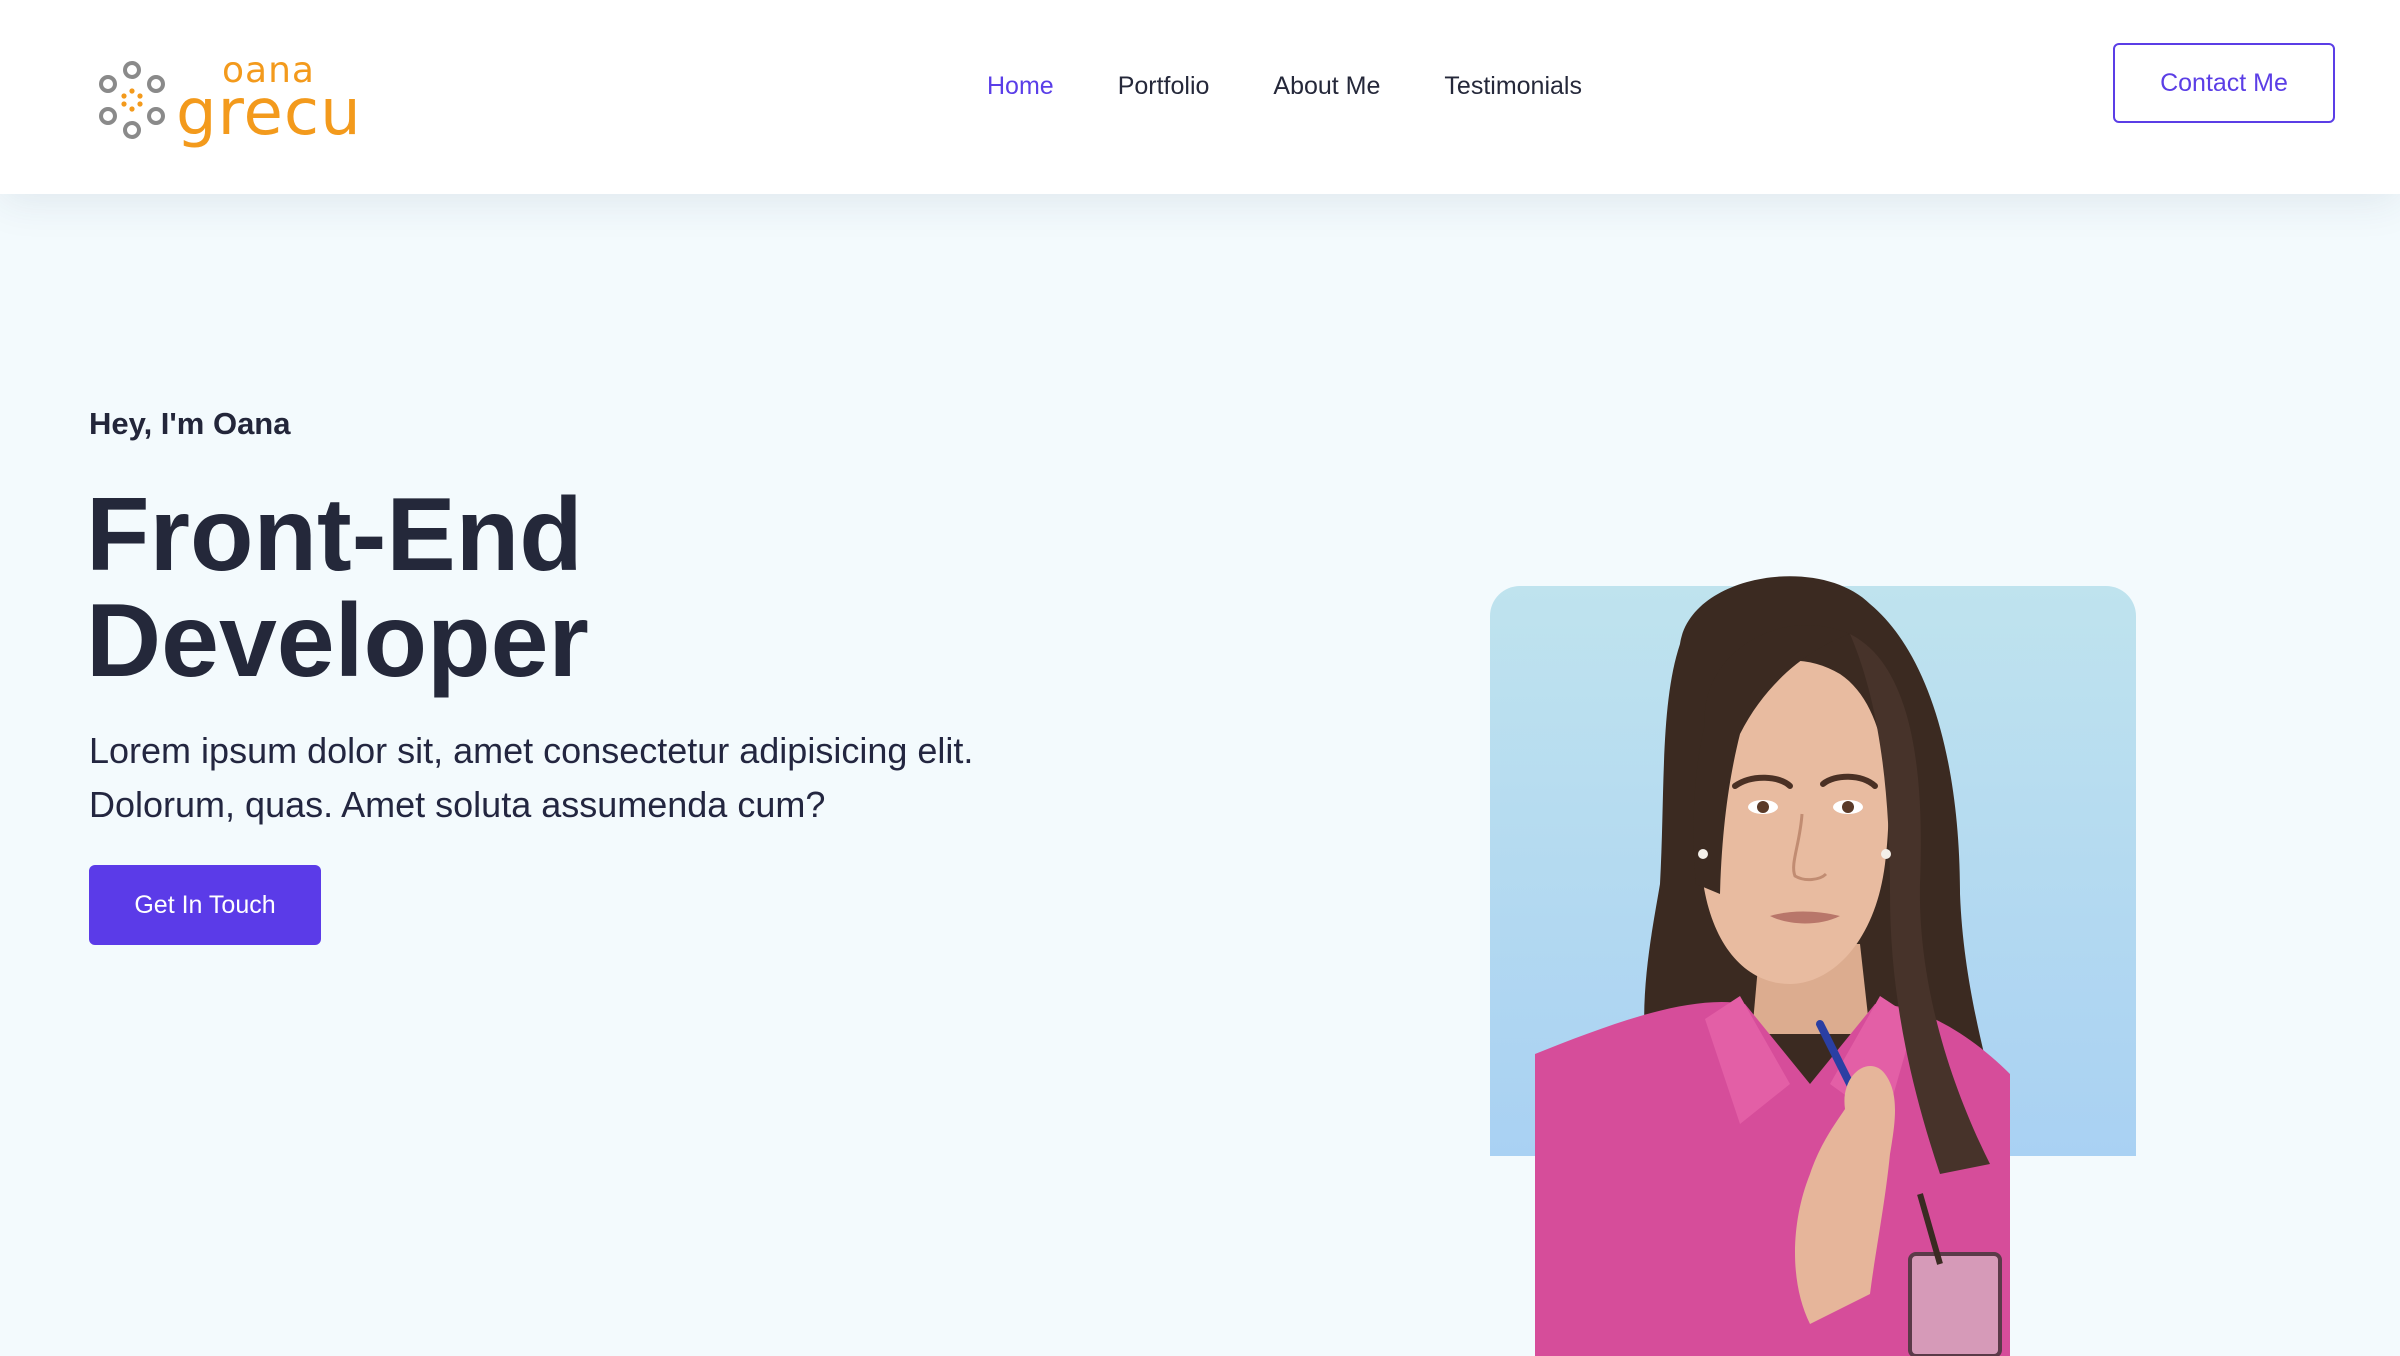 The width and height of the screenshot is (2400, 1356). I want to click on nav-home-link: Home, so click(1020, 86).